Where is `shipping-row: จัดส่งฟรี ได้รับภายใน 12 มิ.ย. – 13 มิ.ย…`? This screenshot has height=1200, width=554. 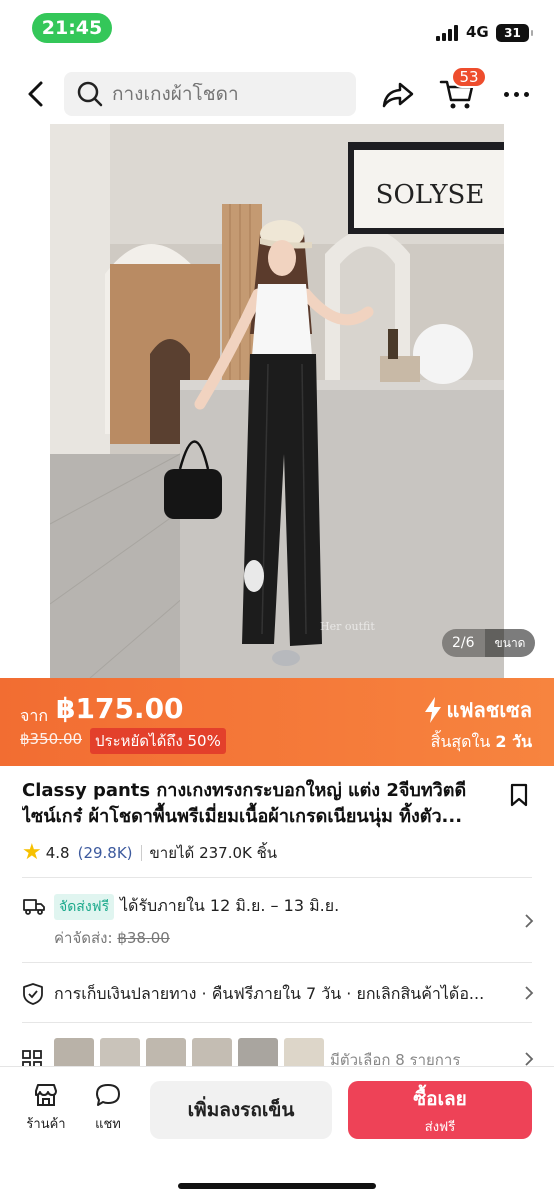 shipping-row: จัดส่งฟรี ได้รับภายใน 12 มิ.ย. – 13 มิ.ย… is located at coordinates (277, 921).